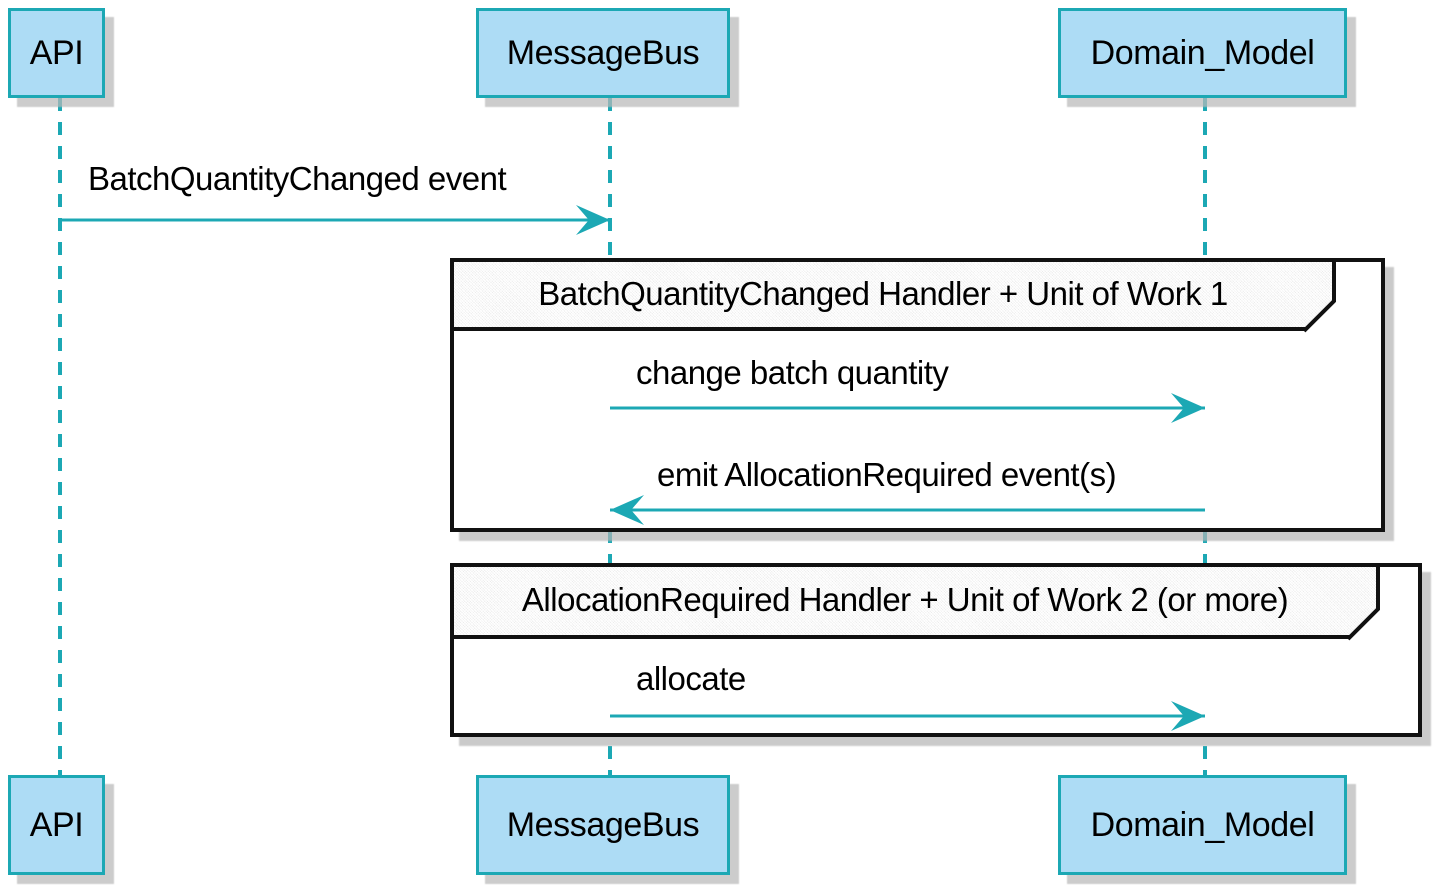 Image resolution: width=1440 pixels, height=896 pixels. I want to click on participant-messagebus-bottom: MessageBus, so click(603, 825).